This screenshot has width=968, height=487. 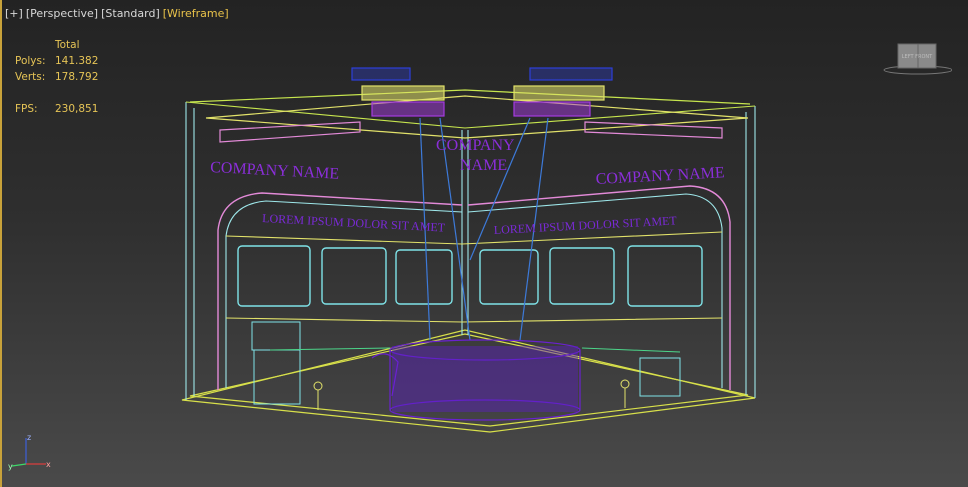 What do you see at coordinates (10, 466) in the screenshot?
I see `gizmo-y-label: y` at bounding box center [10, 466].